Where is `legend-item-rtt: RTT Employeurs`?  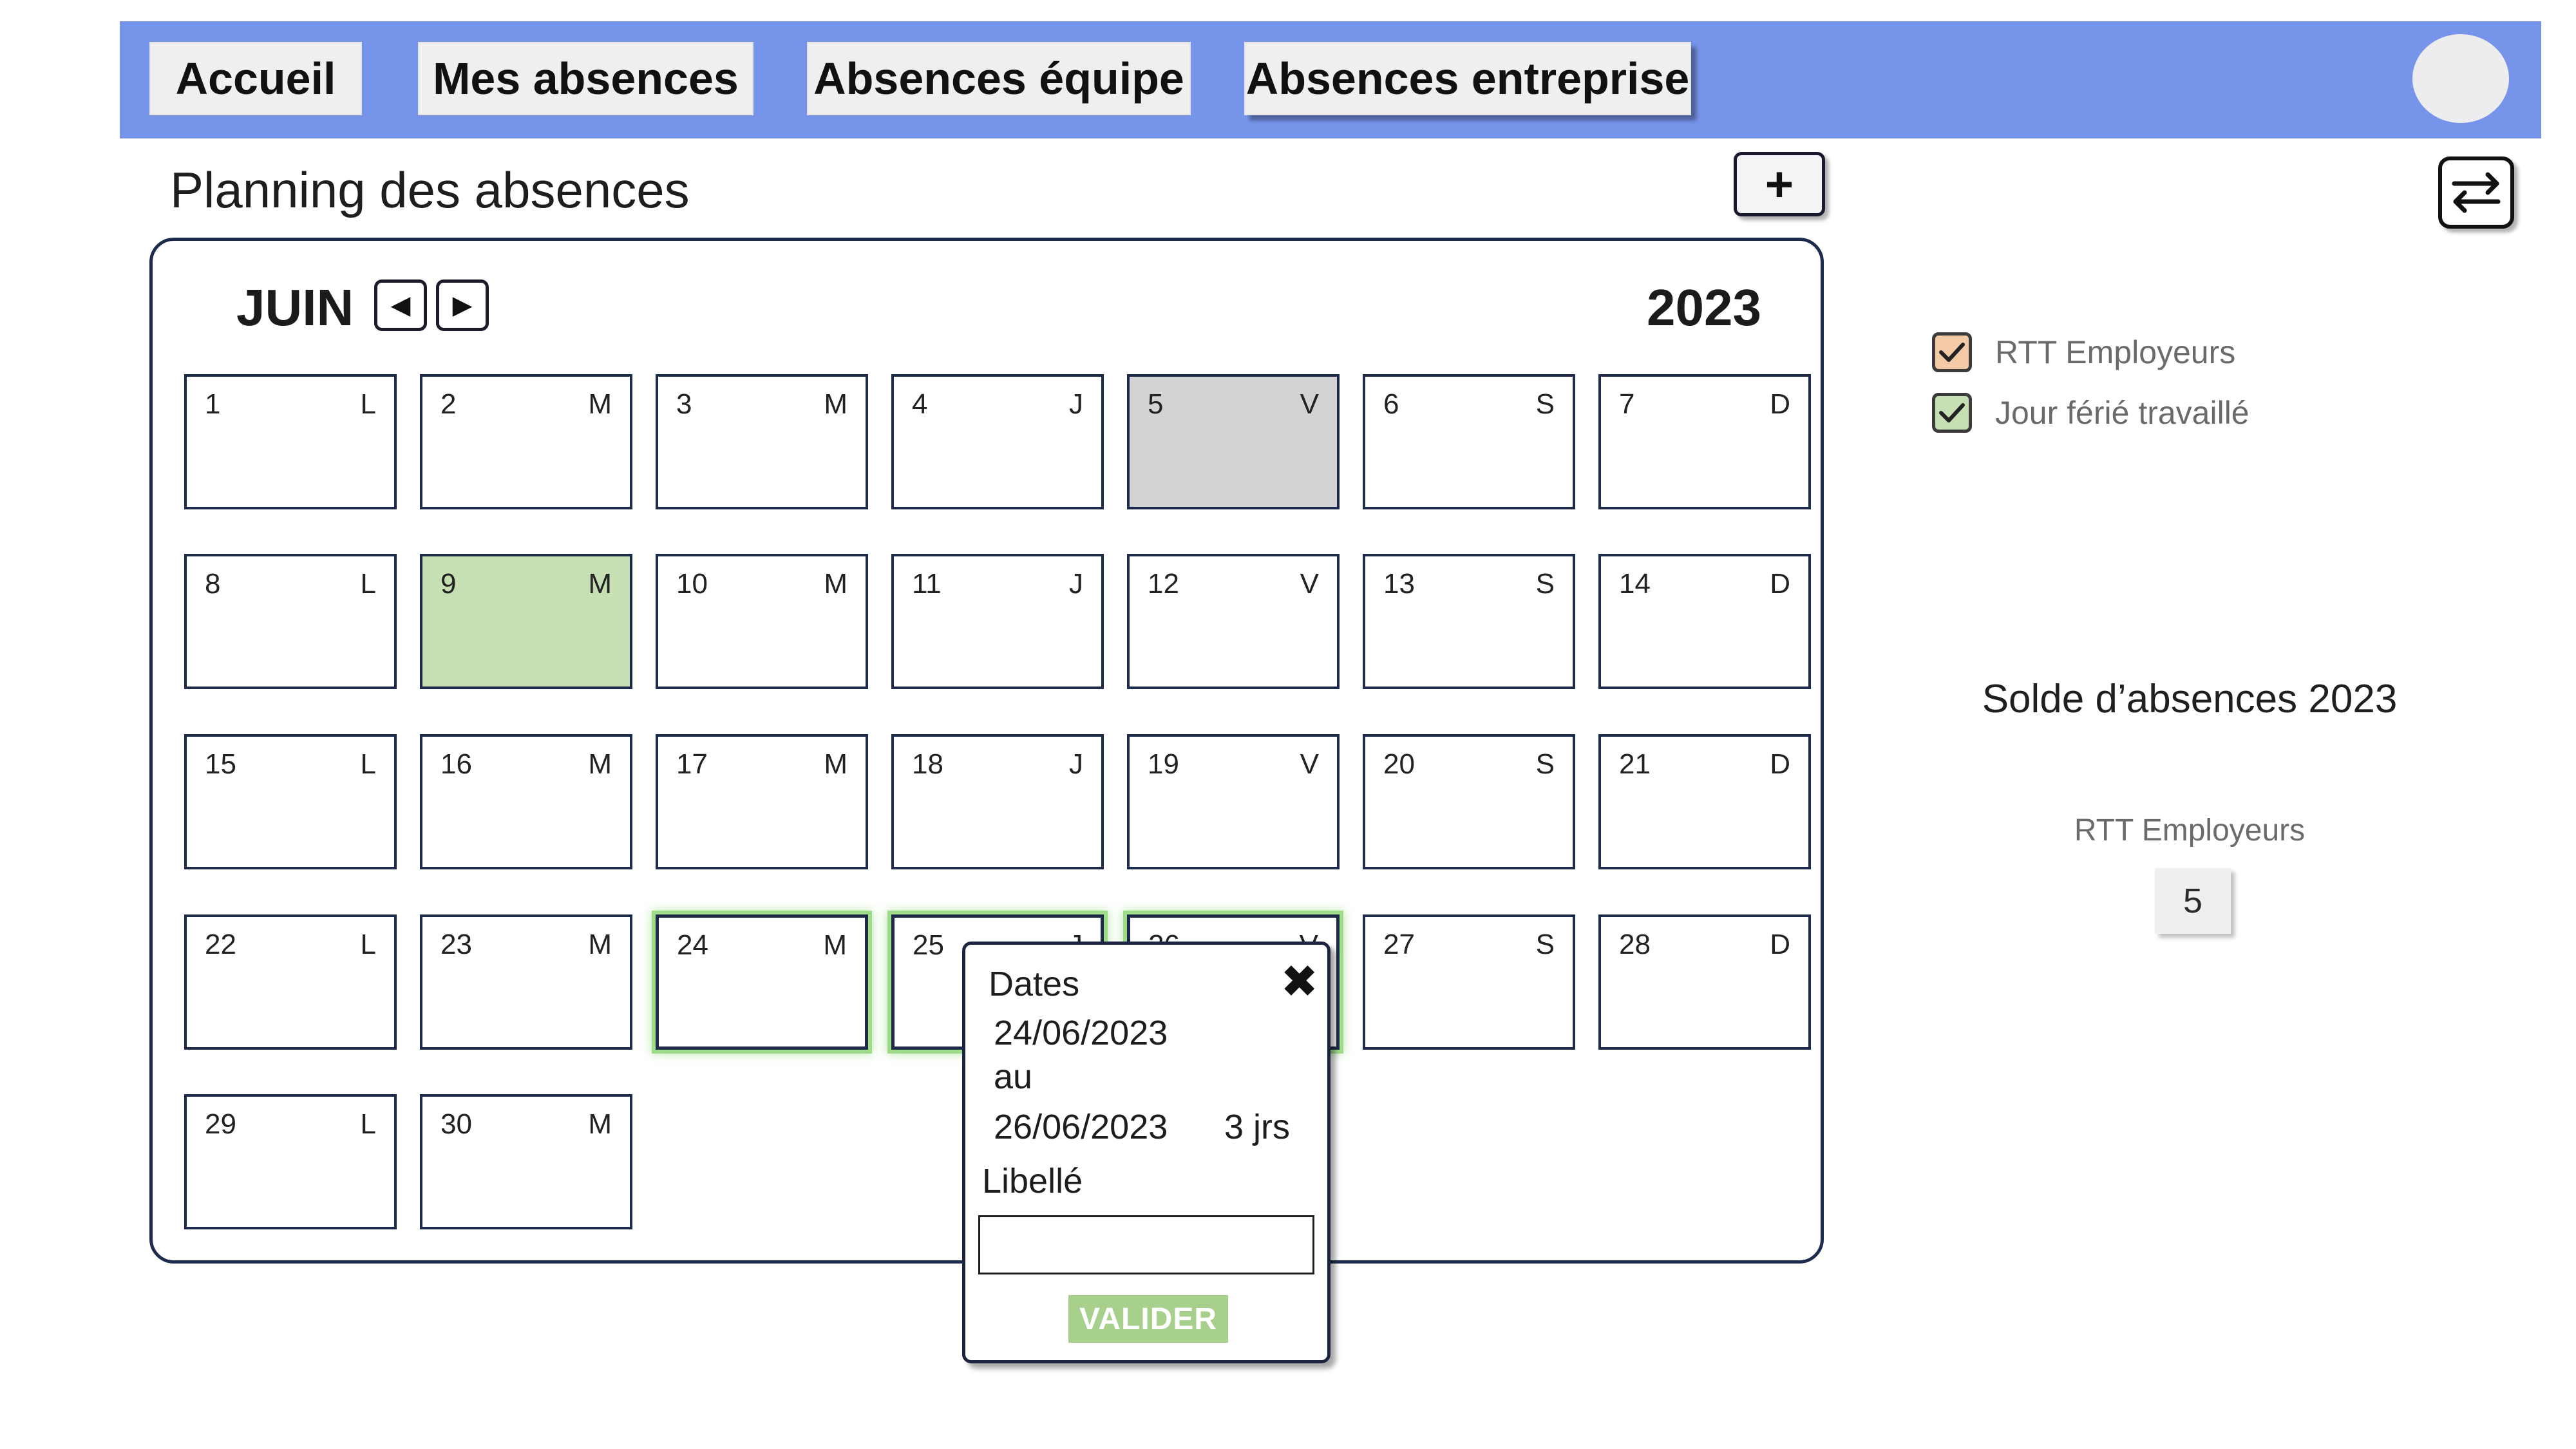 legend-item-rtt: RTT Employeurs is located at coordinates (2083, 352).